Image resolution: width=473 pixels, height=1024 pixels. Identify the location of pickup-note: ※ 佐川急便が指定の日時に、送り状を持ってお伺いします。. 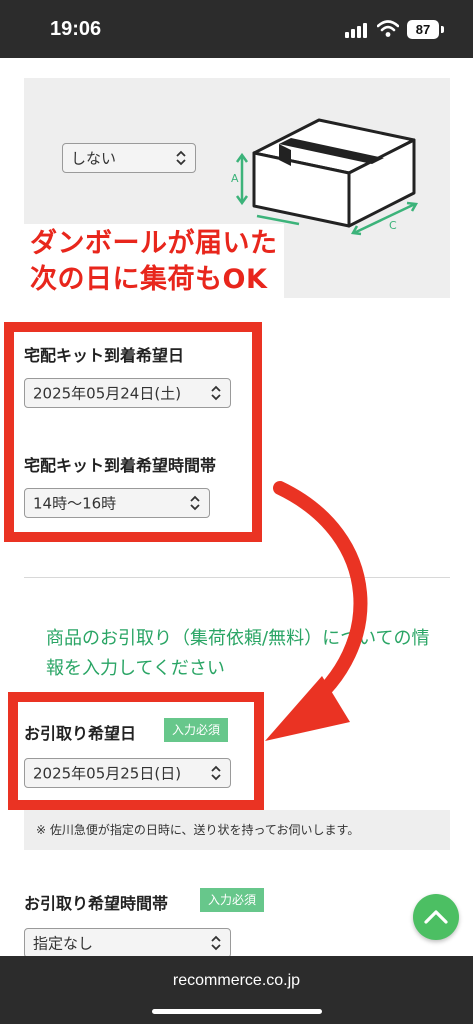
(237, 830).